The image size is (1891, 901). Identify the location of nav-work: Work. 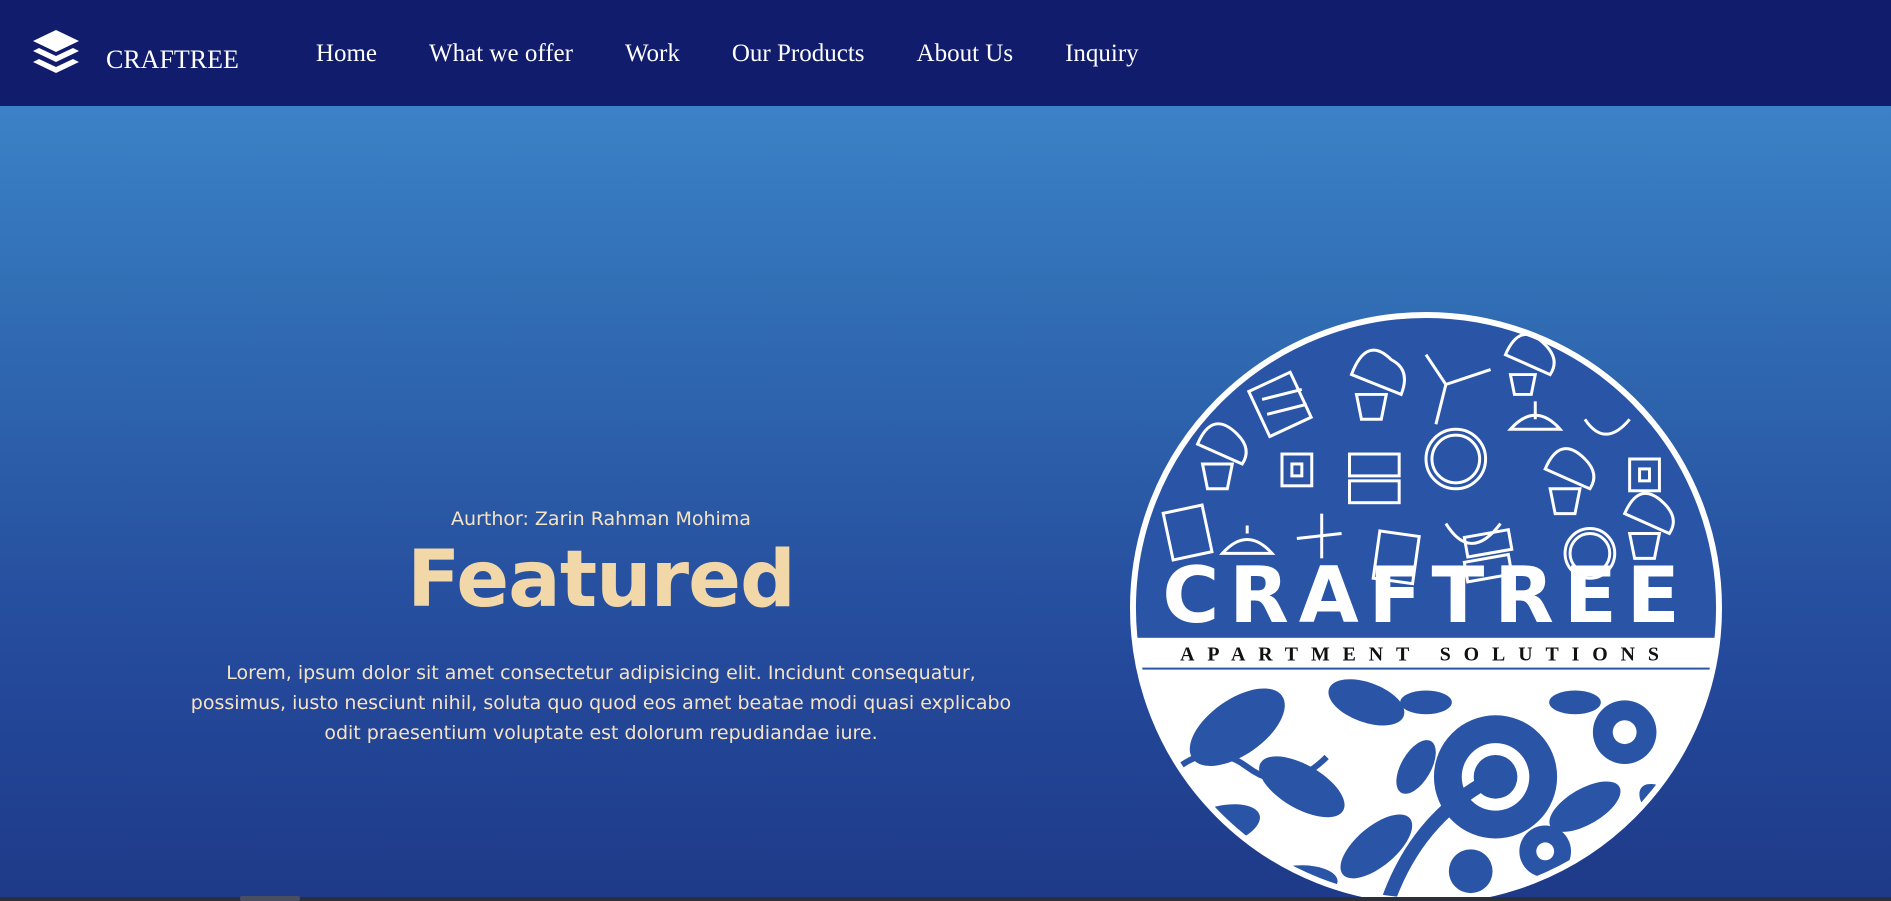
(652, 54).